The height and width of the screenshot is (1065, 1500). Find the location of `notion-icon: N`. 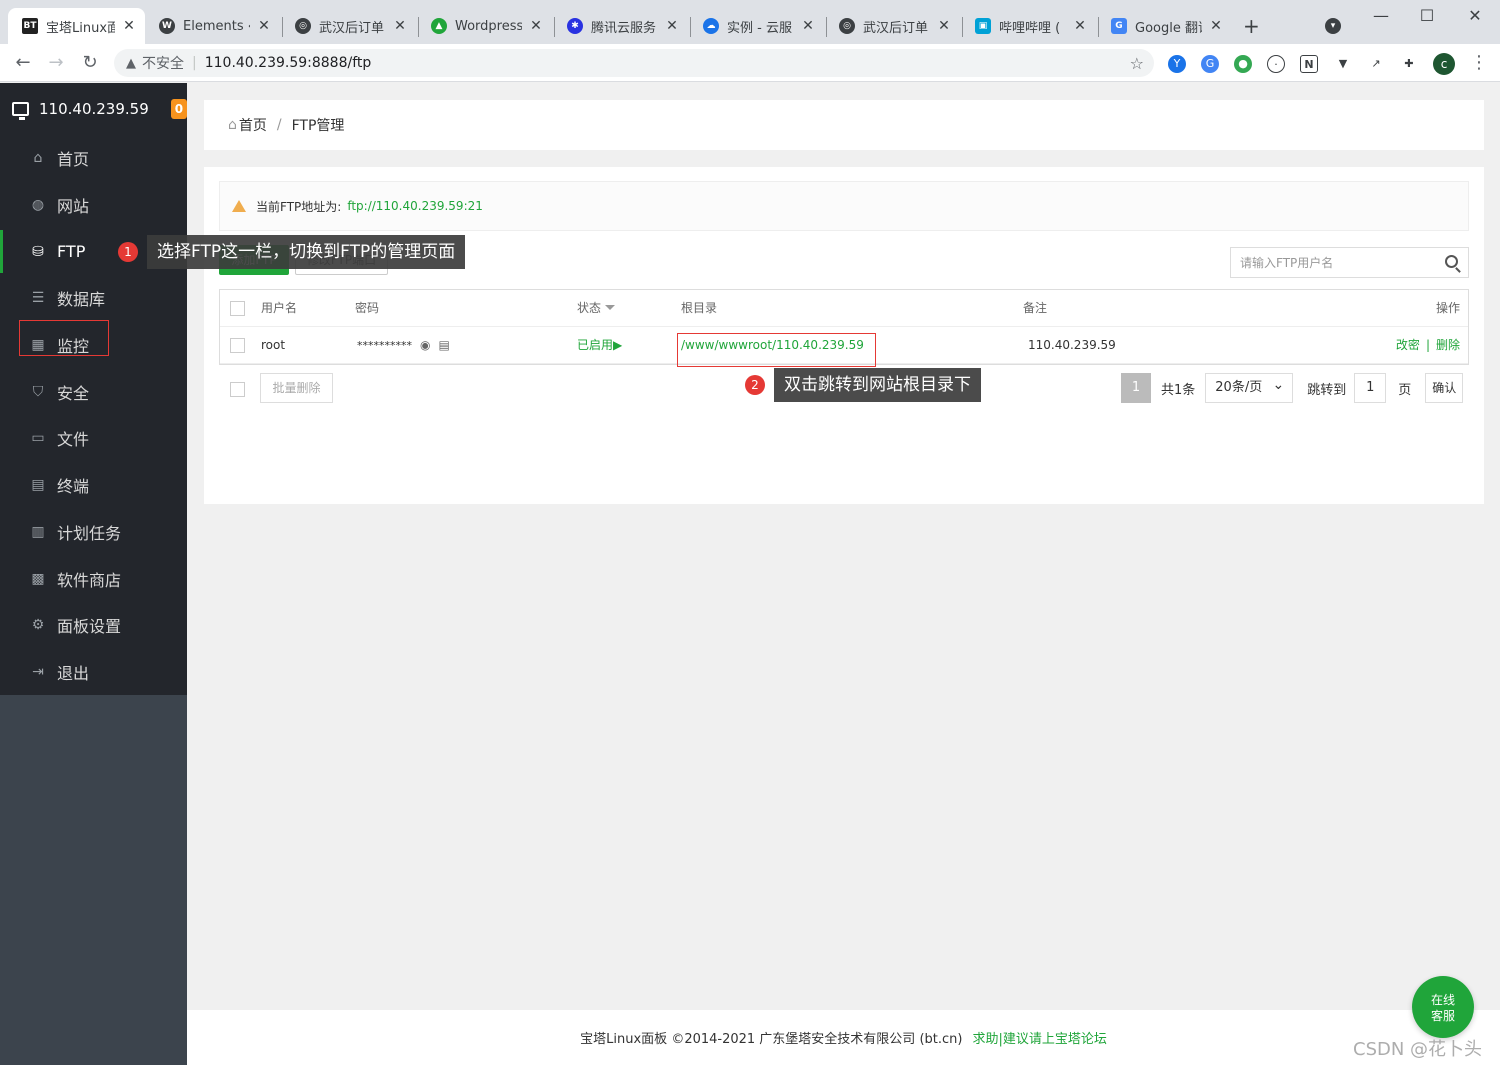

notion-icon: N is located at coordinates (1309, 64).